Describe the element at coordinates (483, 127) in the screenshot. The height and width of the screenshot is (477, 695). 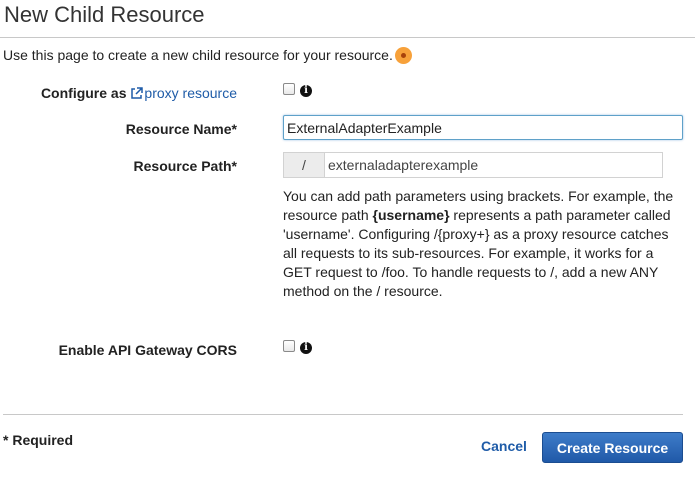
I see `resource-name-input` at that location.